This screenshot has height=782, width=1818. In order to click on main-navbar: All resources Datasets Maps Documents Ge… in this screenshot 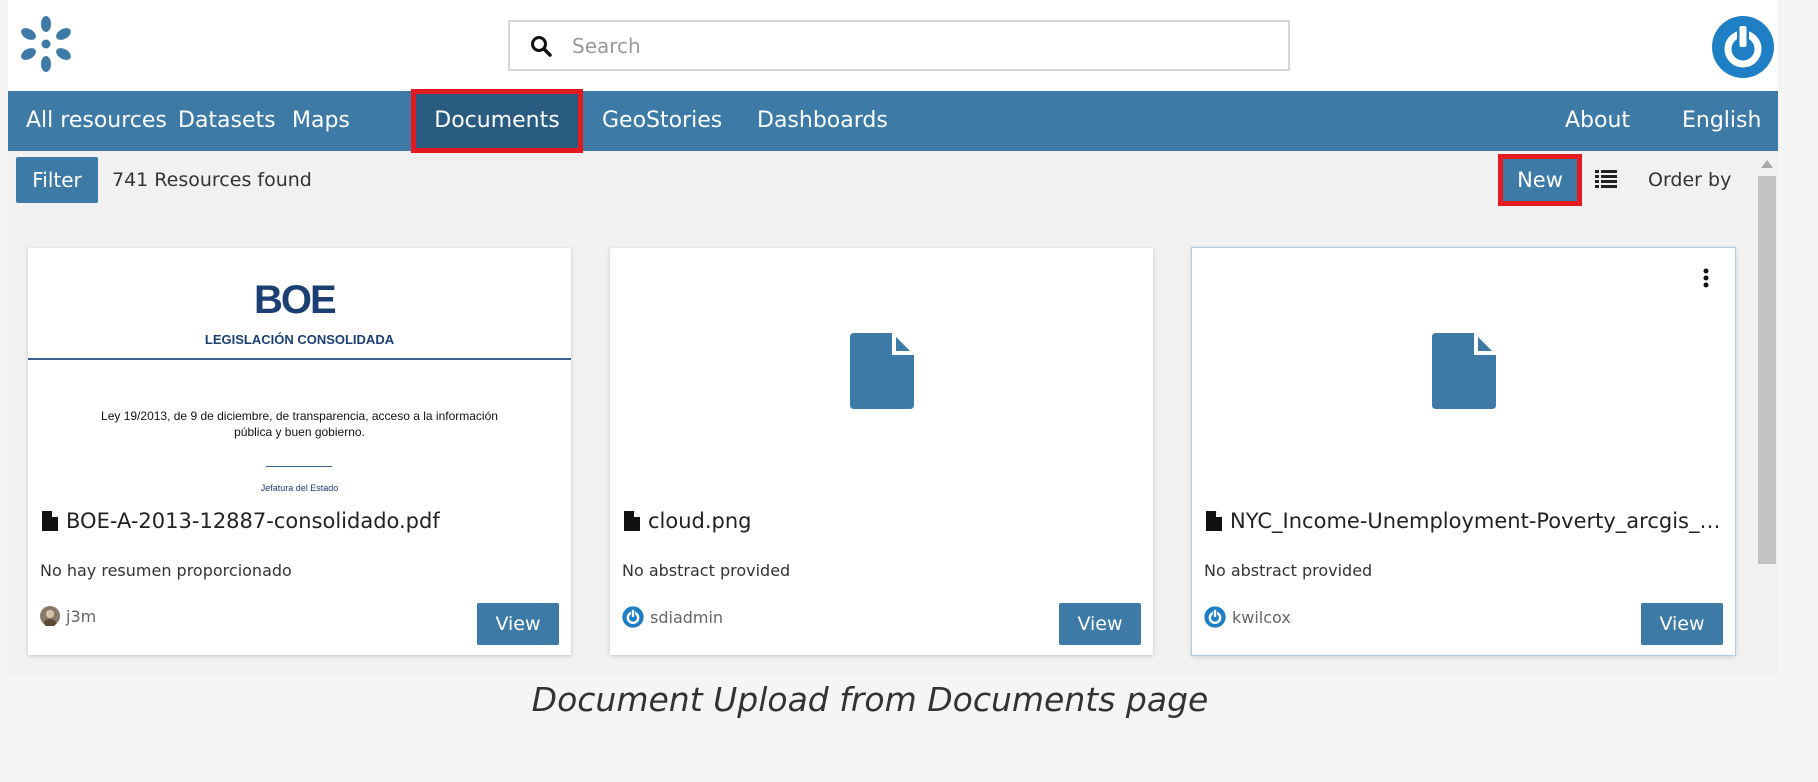, I will do `click(893, 121)`.